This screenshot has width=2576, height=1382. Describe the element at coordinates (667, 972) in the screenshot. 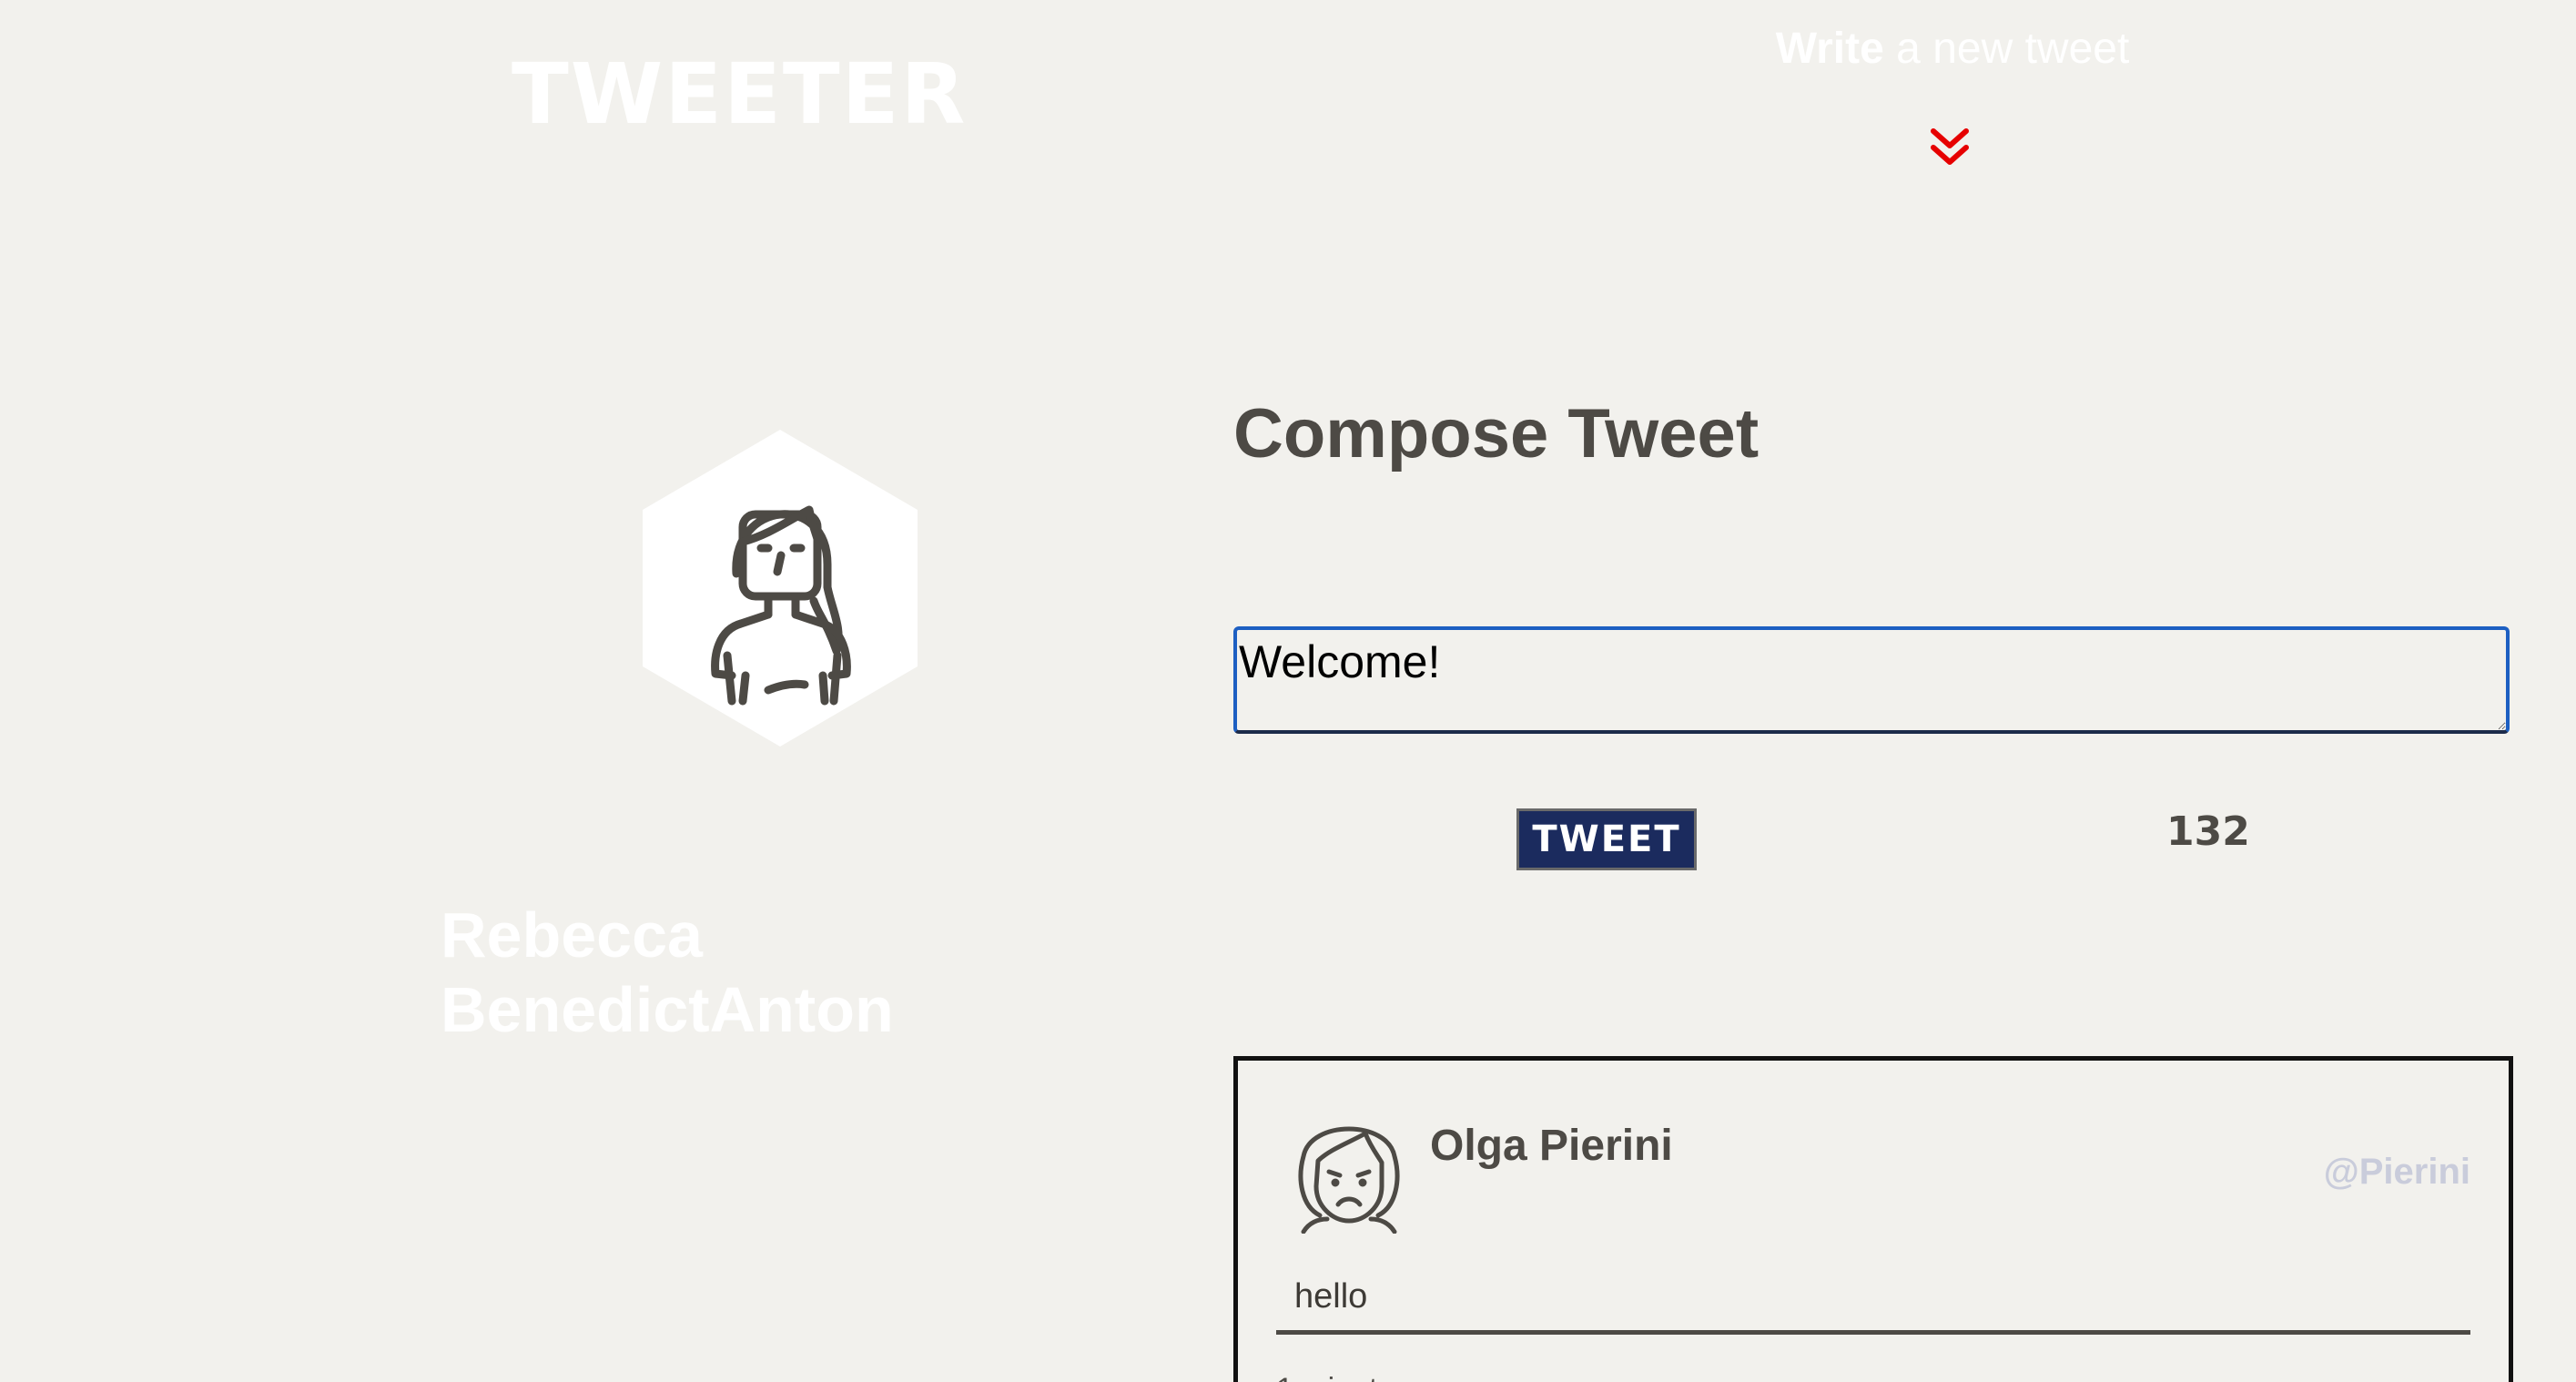

I see `profile-name: Rebecca BenedictAnton` at that location.